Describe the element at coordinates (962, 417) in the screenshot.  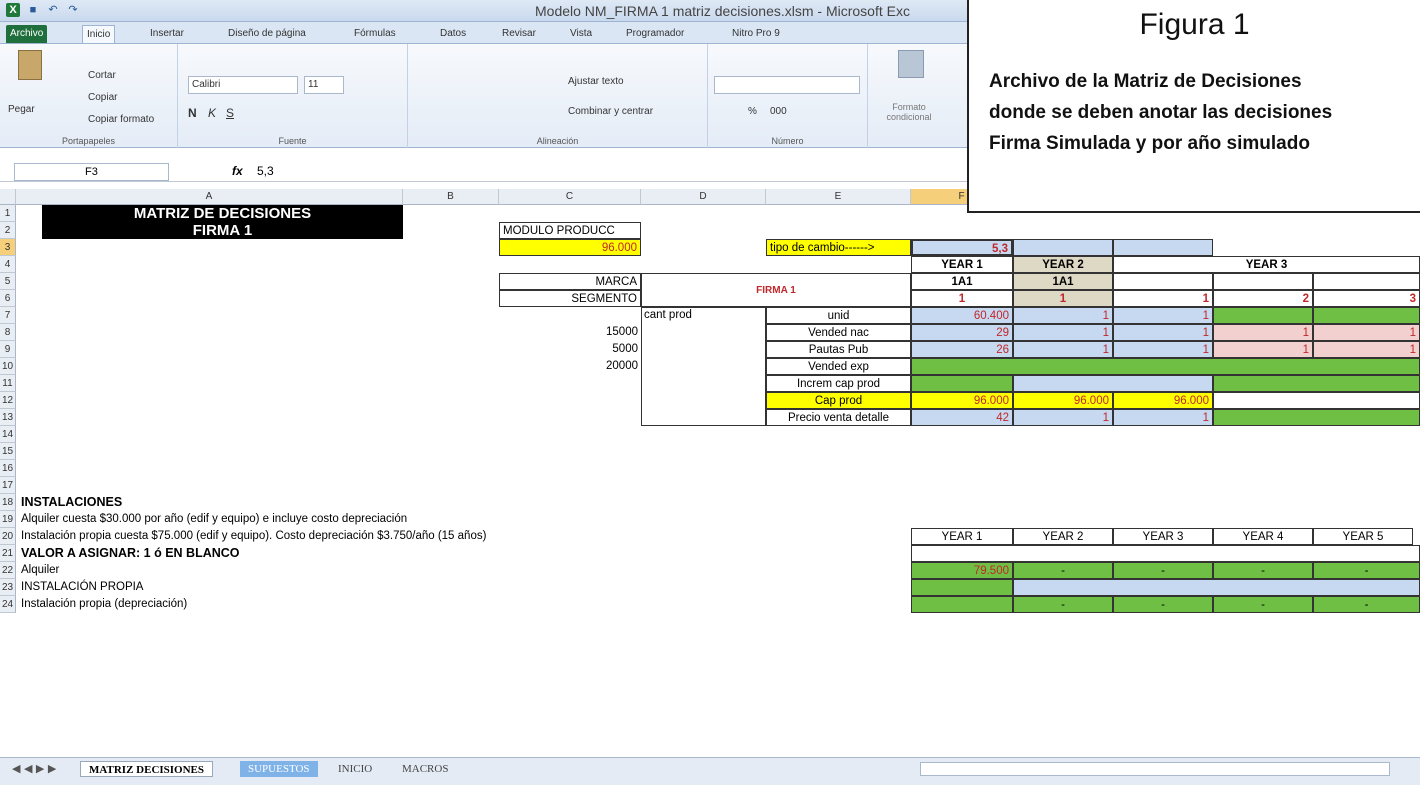
I see `precio-value: 42` at that location.